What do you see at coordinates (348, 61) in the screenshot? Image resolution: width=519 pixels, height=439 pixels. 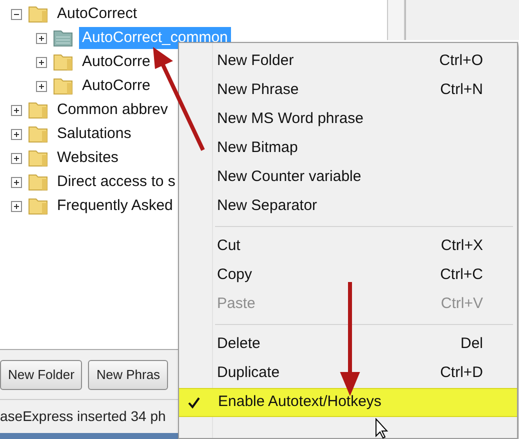 I see `menu-item: New Folder Ctrl+O` at bounding box center [348, 61].